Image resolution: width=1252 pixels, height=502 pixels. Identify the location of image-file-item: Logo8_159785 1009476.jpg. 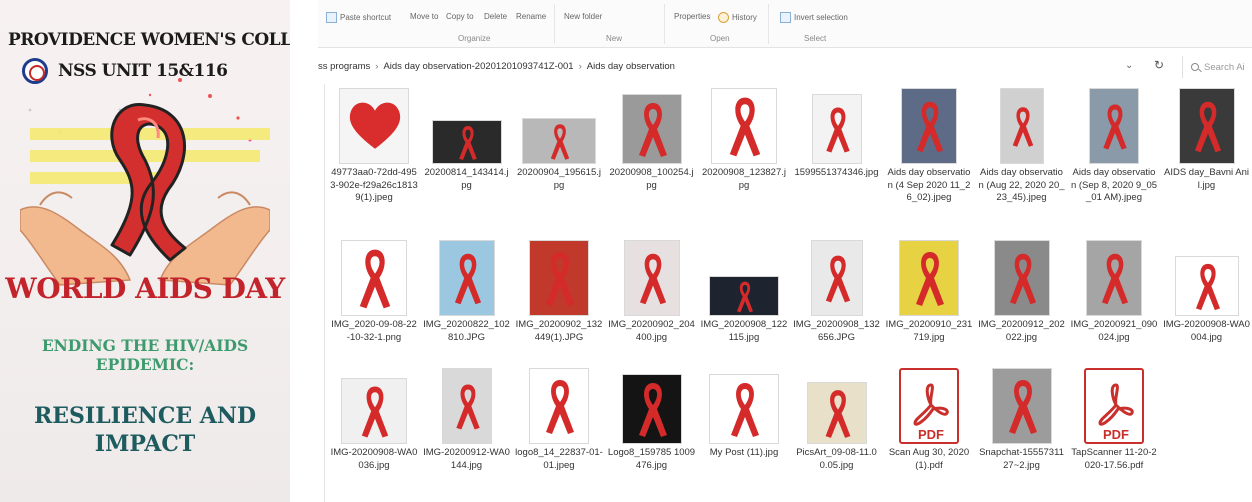
(652, 420).